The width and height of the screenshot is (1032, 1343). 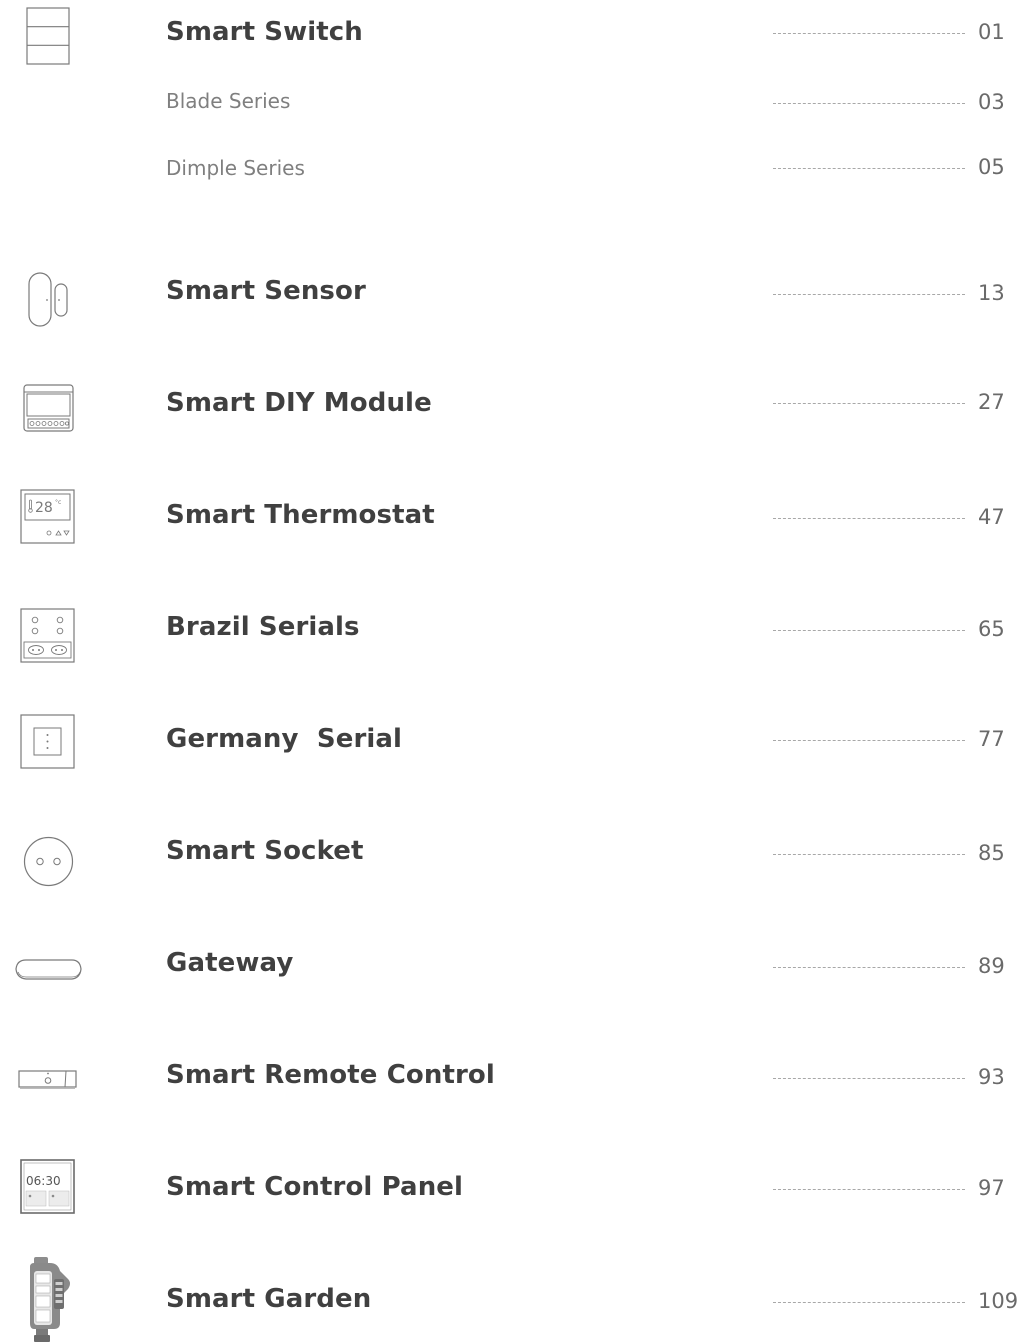 I want to click on page-number: 01, so click(x=991, y=32).